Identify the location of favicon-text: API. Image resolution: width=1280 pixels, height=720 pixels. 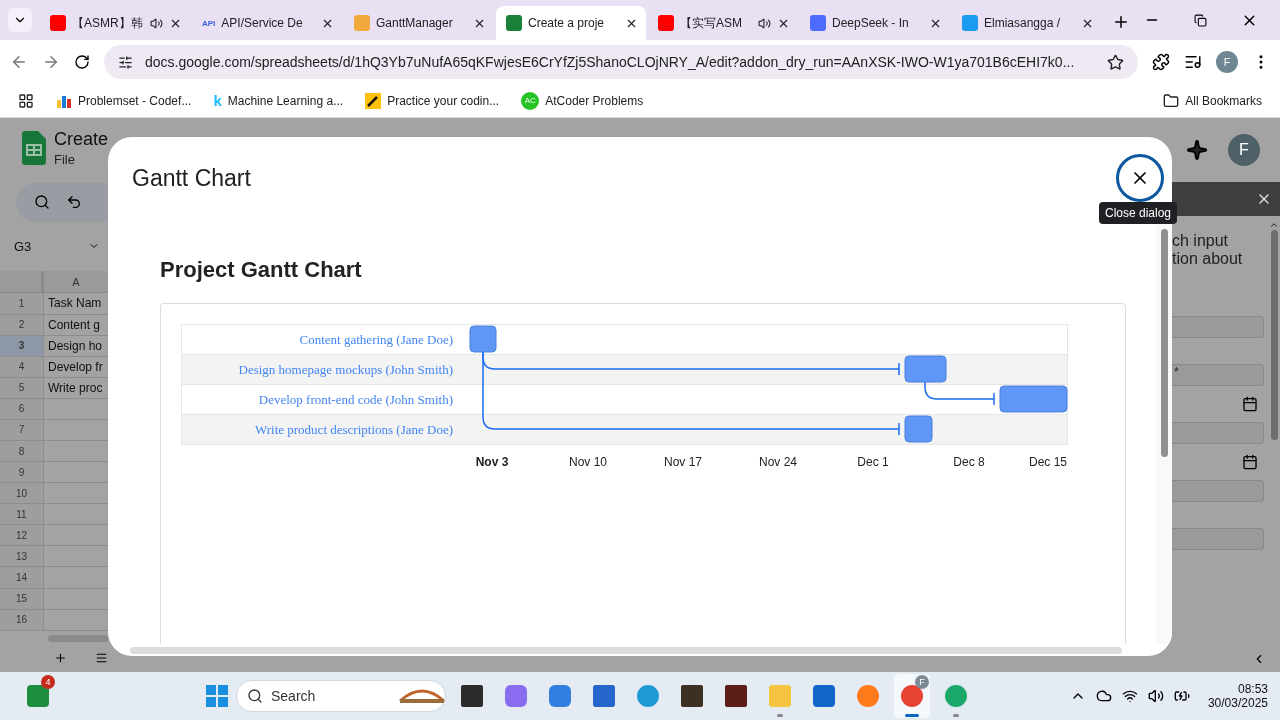
(209, 23).